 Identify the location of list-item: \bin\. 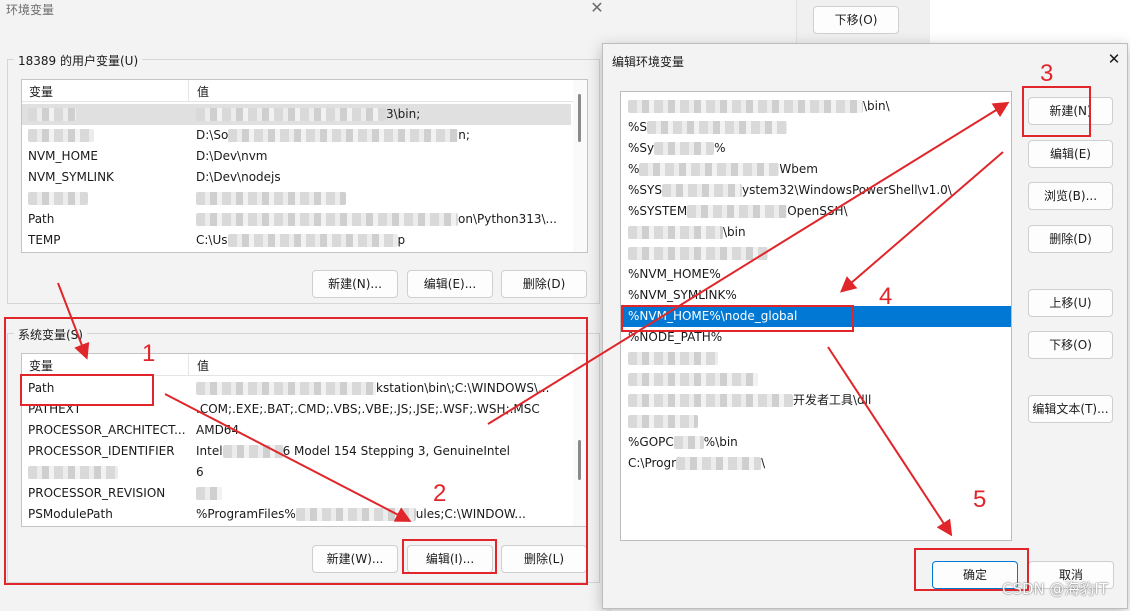
(816, 106).